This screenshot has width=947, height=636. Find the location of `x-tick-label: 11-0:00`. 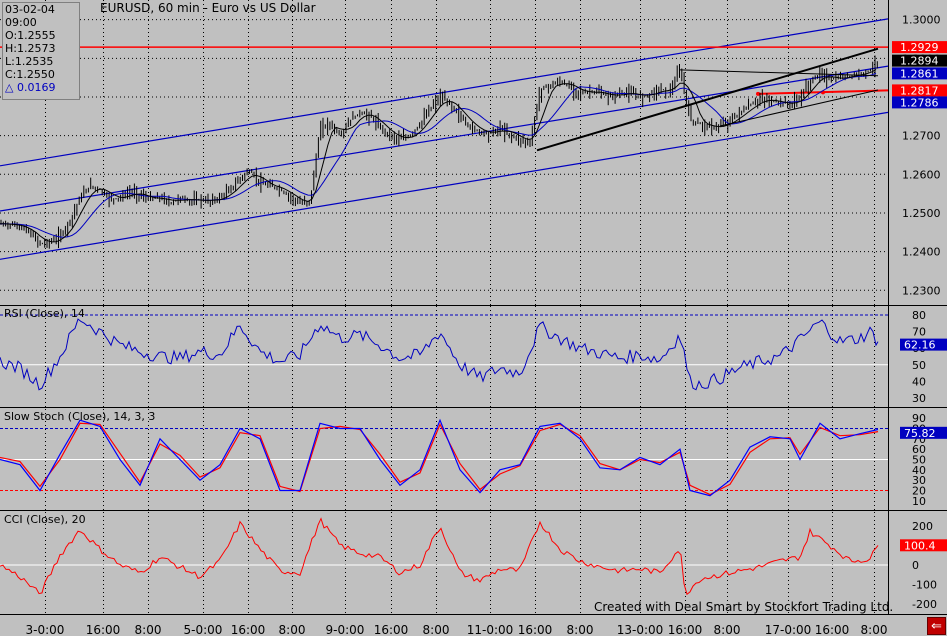

x-tick-label: 11-0:00 is located at coordinates (490, 629).